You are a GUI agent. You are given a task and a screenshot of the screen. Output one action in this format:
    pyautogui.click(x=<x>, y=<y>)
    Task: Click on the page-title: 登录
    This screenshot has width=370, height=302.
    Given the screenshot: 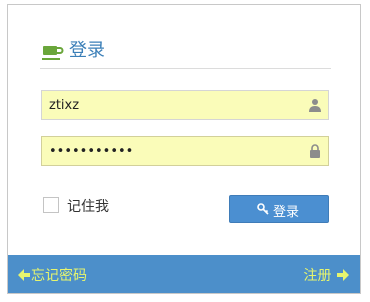 What is the action you would take?
    pyautogui.click(x=87, y=50)
    